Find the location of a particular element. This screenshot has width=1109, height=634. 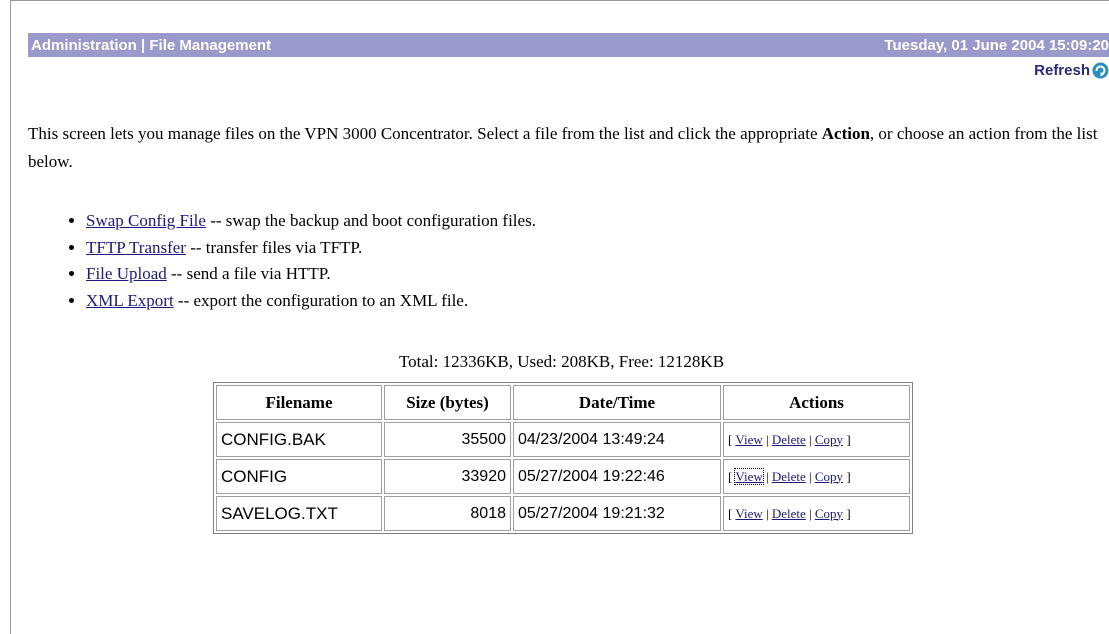

datetime-cell: 05/27/2004 19:22:46 is located at coordinates (617, 476).